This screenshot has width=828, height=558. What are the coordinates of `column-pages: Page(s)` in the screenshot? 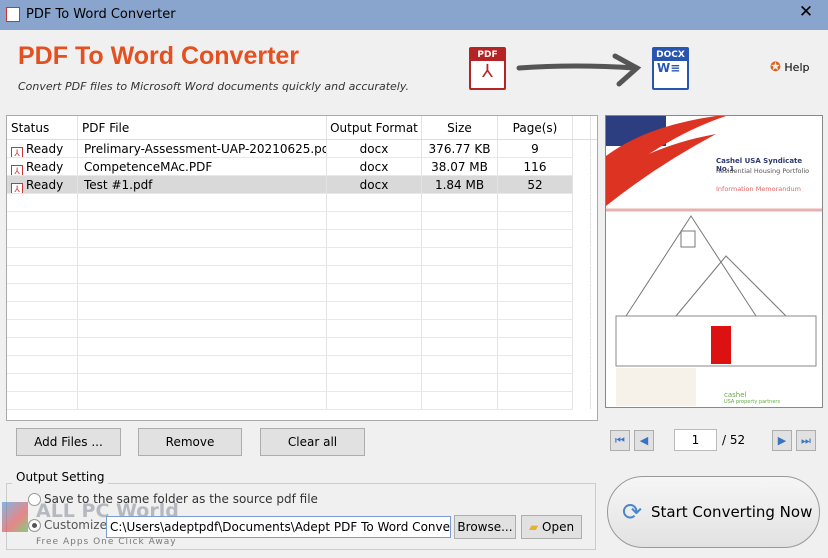 It's located at (535, 127).